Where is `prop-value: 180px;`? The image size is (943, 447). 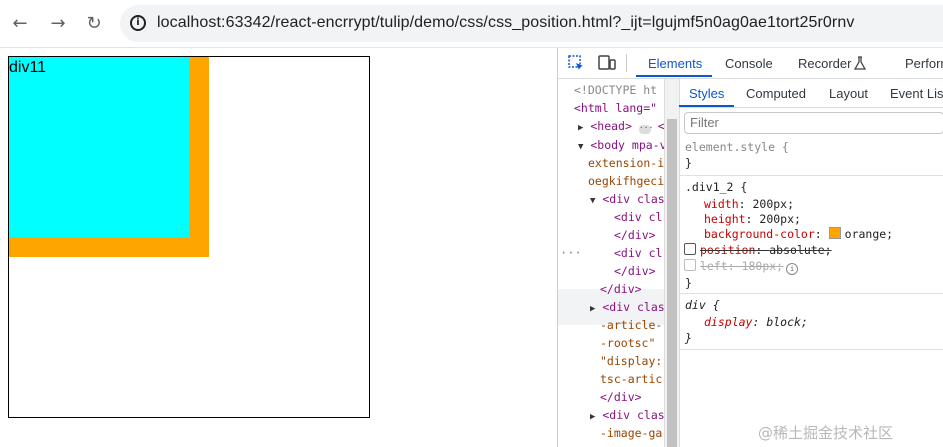
prop-value: 180px; is located at coordinates (763, 266).